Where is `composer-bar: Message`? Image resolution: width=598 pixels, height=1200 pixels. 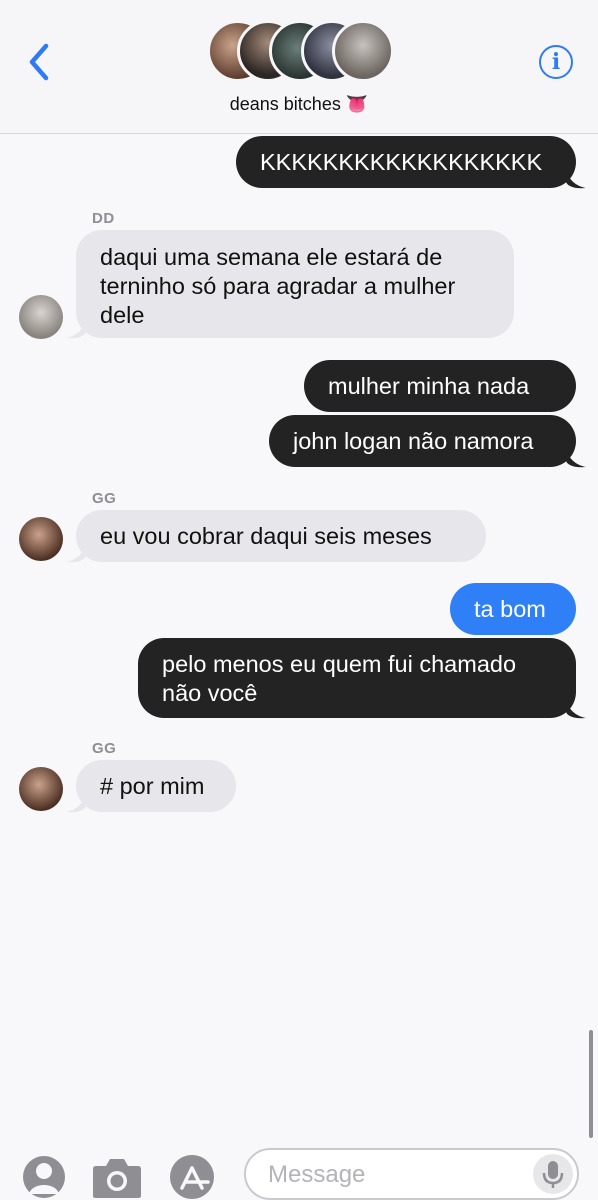
composer-bar: Message is located at coordinates (299, 1170).